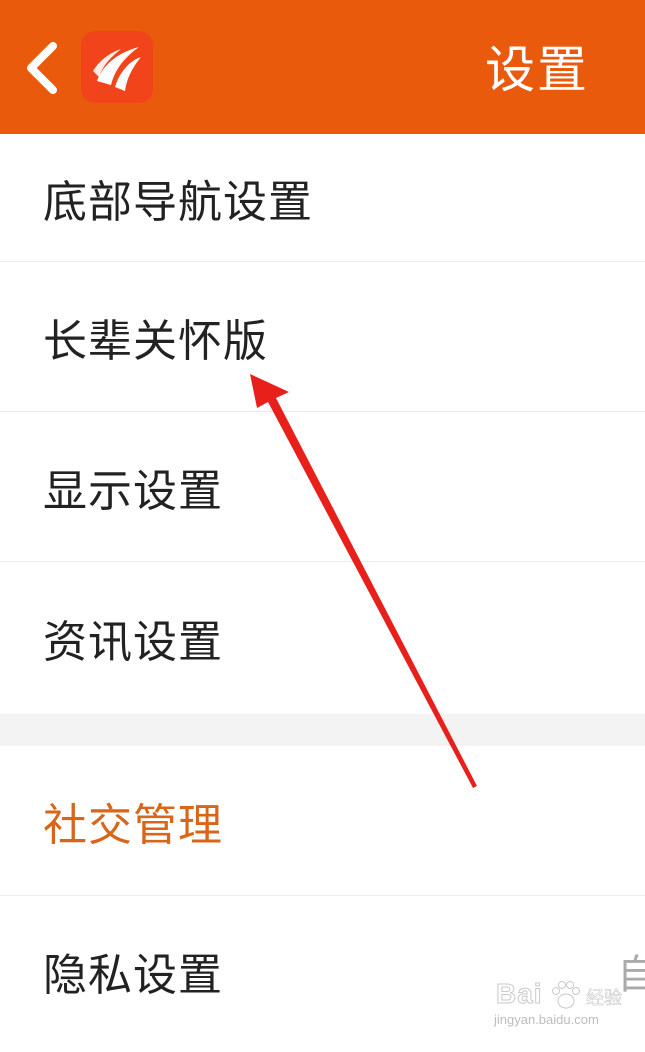 The height and width of the screenshot is (1052, 645). Describe the element at coordinates (117, 67) in the screenshot. I see `app-logo-icon` at that location.